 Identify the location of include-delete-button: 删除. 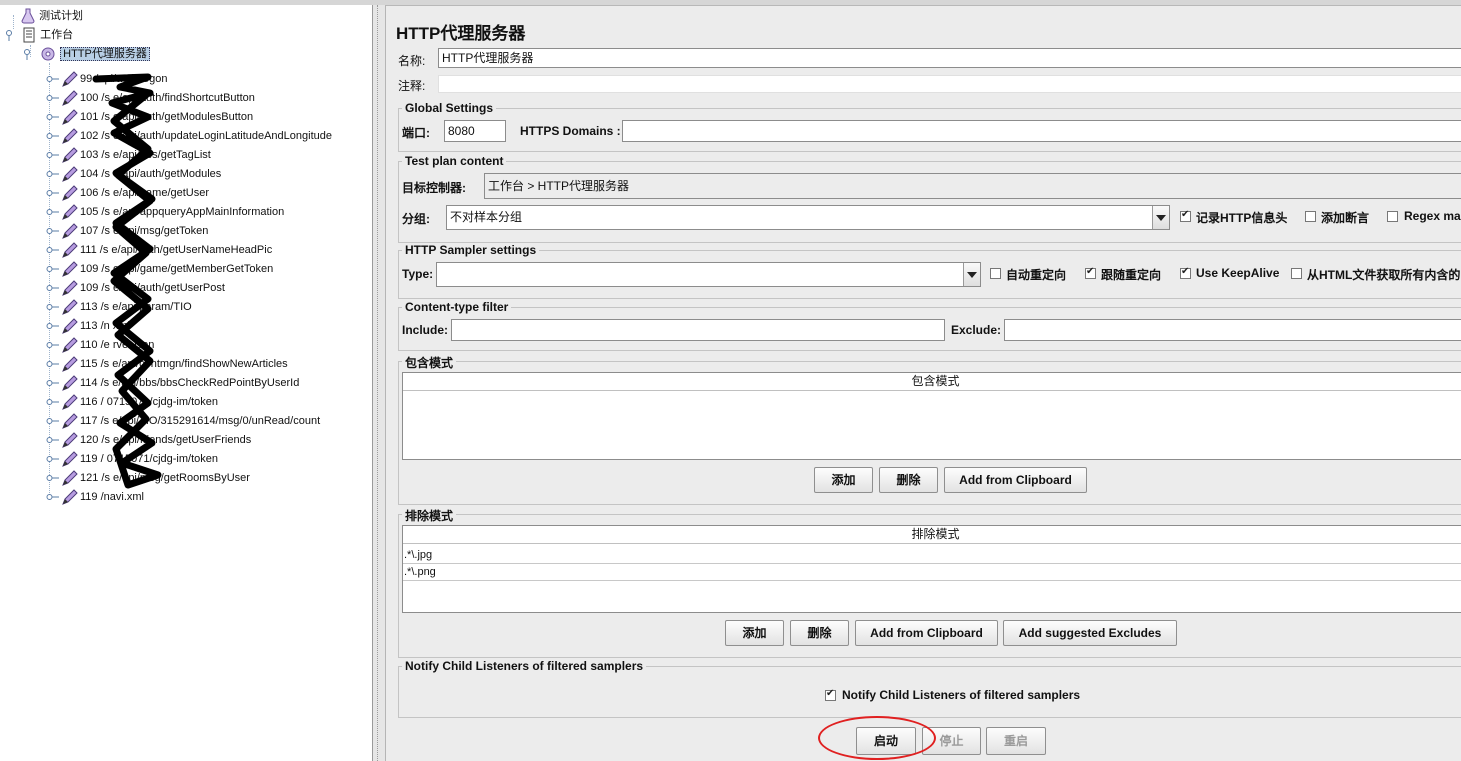
(908, 480).